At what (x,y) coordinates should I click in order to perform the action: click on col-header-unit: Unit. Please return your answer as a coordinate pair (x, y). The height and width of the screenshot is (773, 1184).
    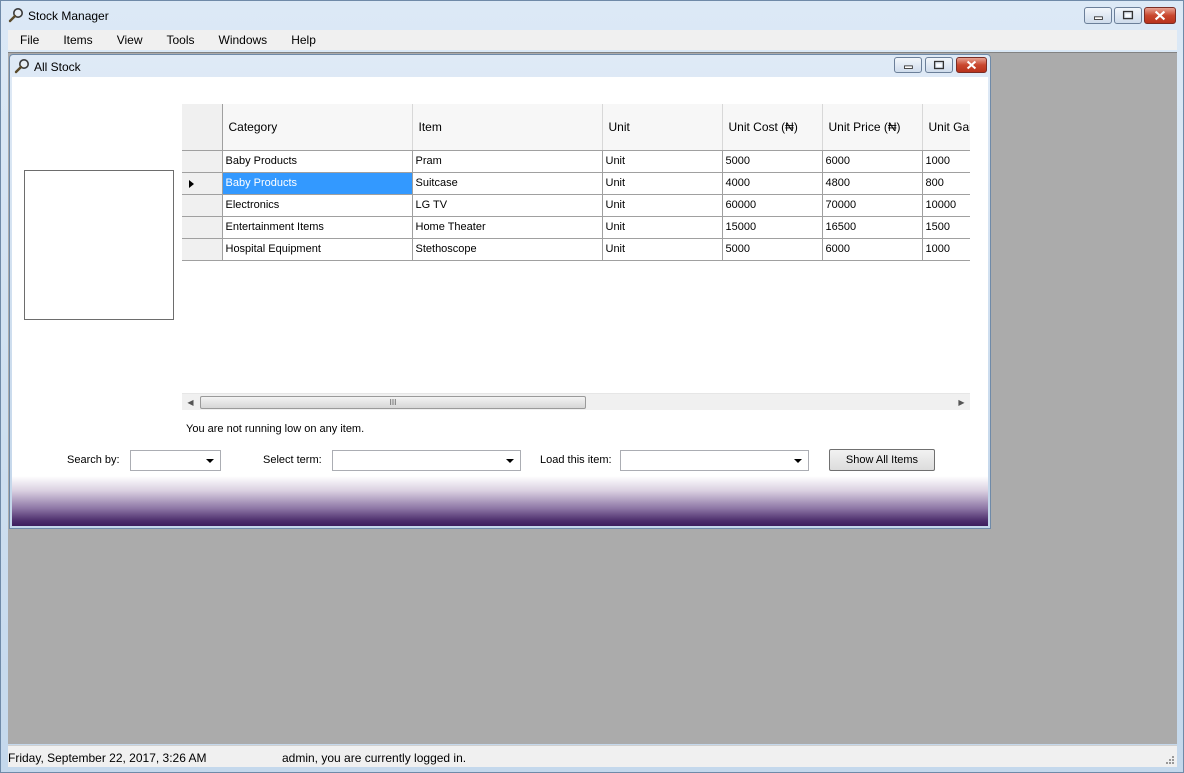
    Looking at the image, I should click on (662, 127).